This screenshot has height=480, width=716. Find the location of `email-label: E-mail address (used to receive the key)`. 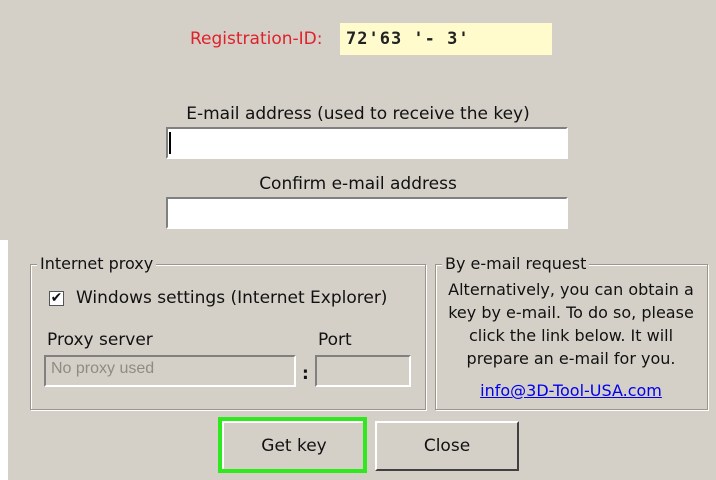

email-label: E-mail address (used to receive the key) is located at coordinates (358, 114).